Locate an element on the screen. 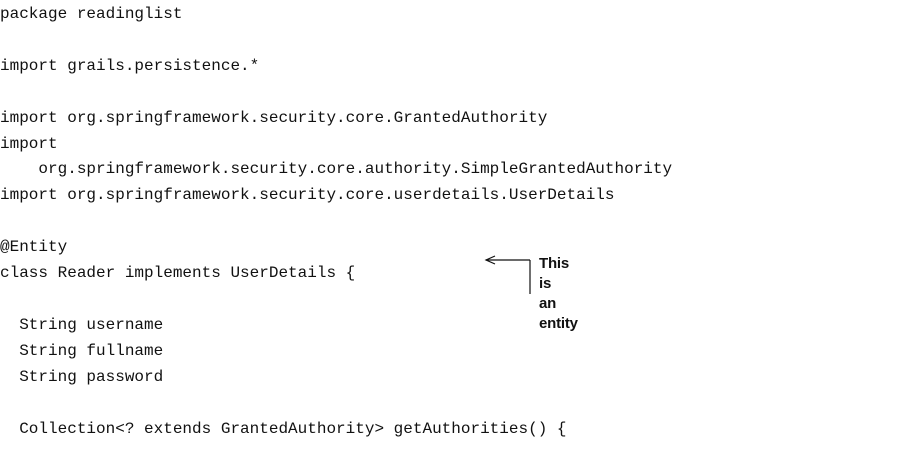 The height and width of the screenshot is (452, 909). code-line: import grails.persistence.* is located at coordinates (130, 66).